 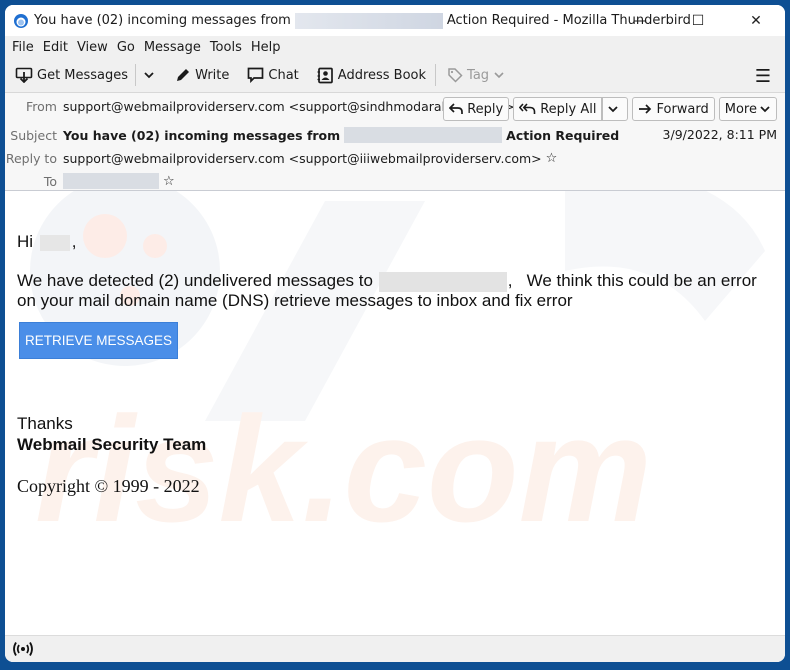 What do you see at coordinates (455, 75) in the screenshot?
I see `tag-icon` at bounding box center [455, 75].